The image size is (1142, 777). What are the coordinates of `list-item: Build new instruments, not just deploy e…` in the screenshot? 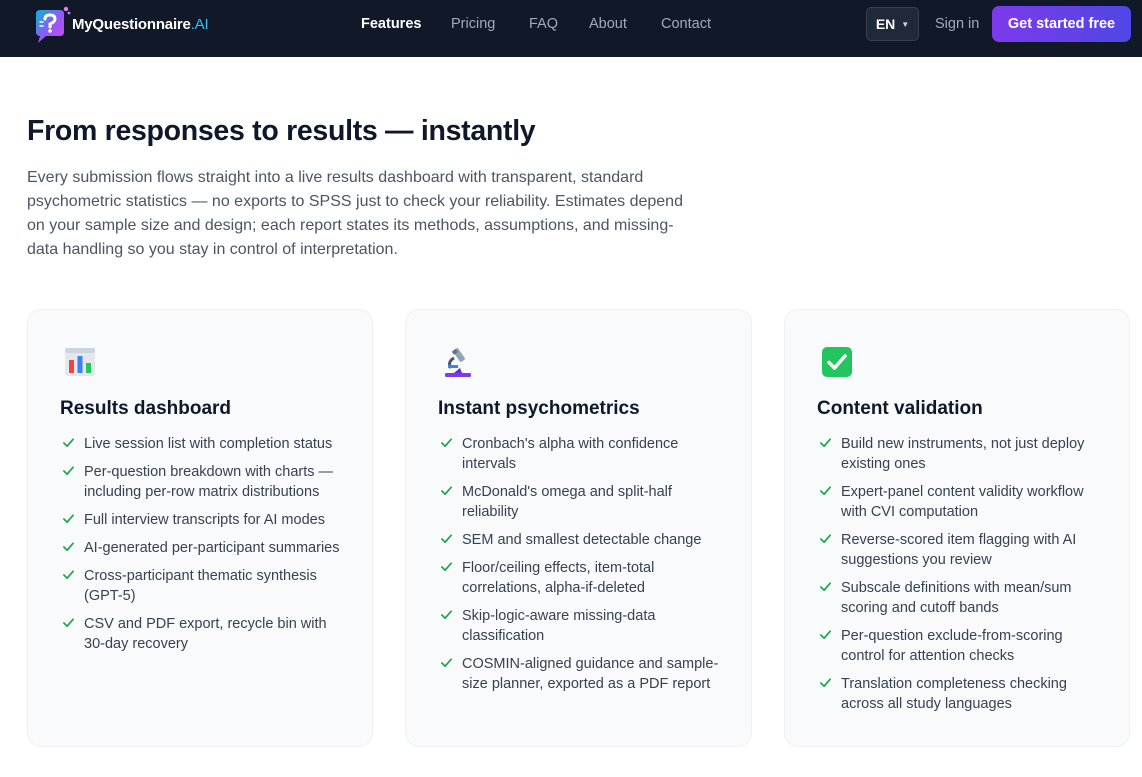 It's located at (962, 454).